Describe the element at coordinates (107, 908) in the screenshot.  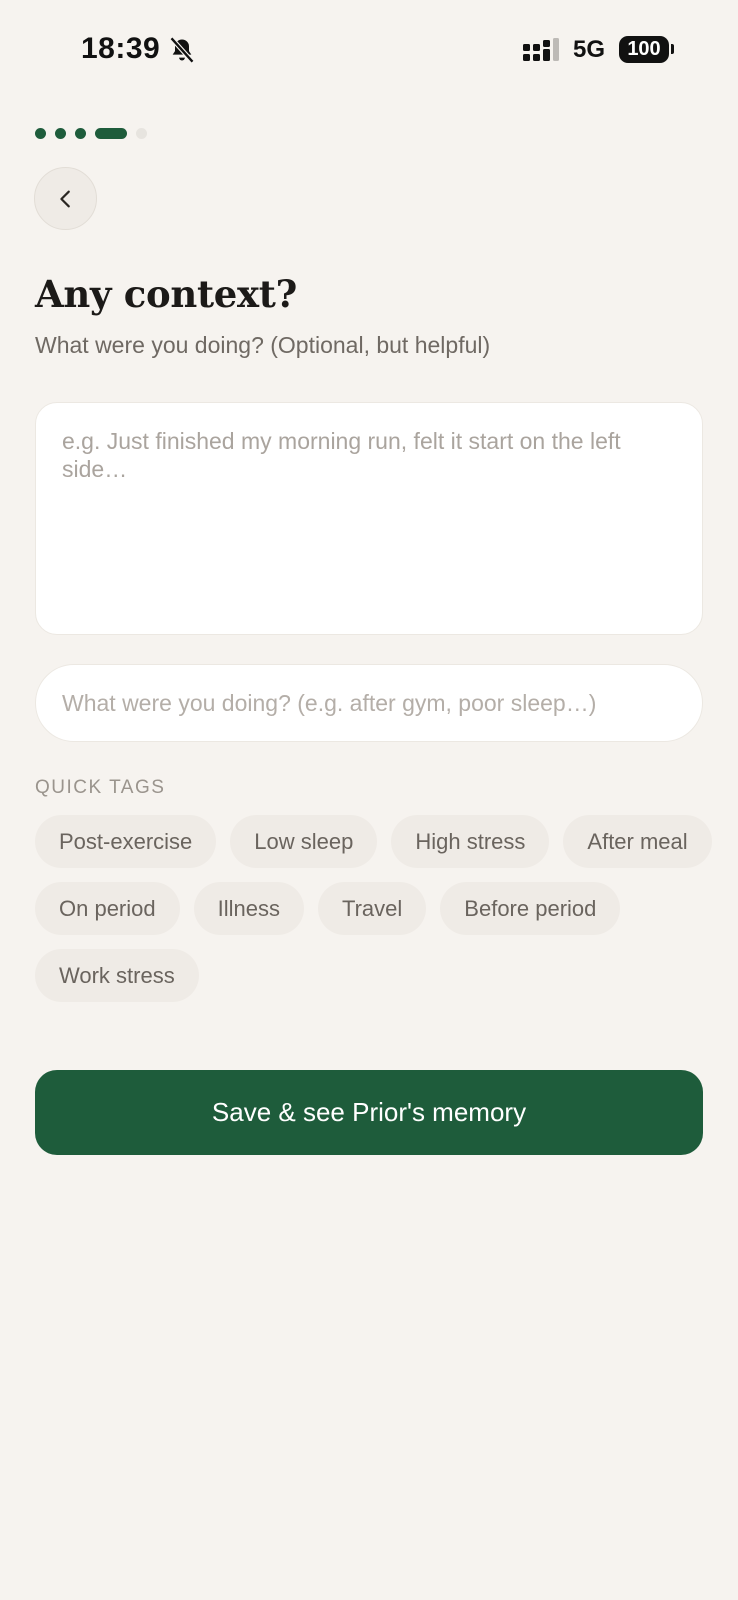
I see `tag-on-period: On period` at that location.